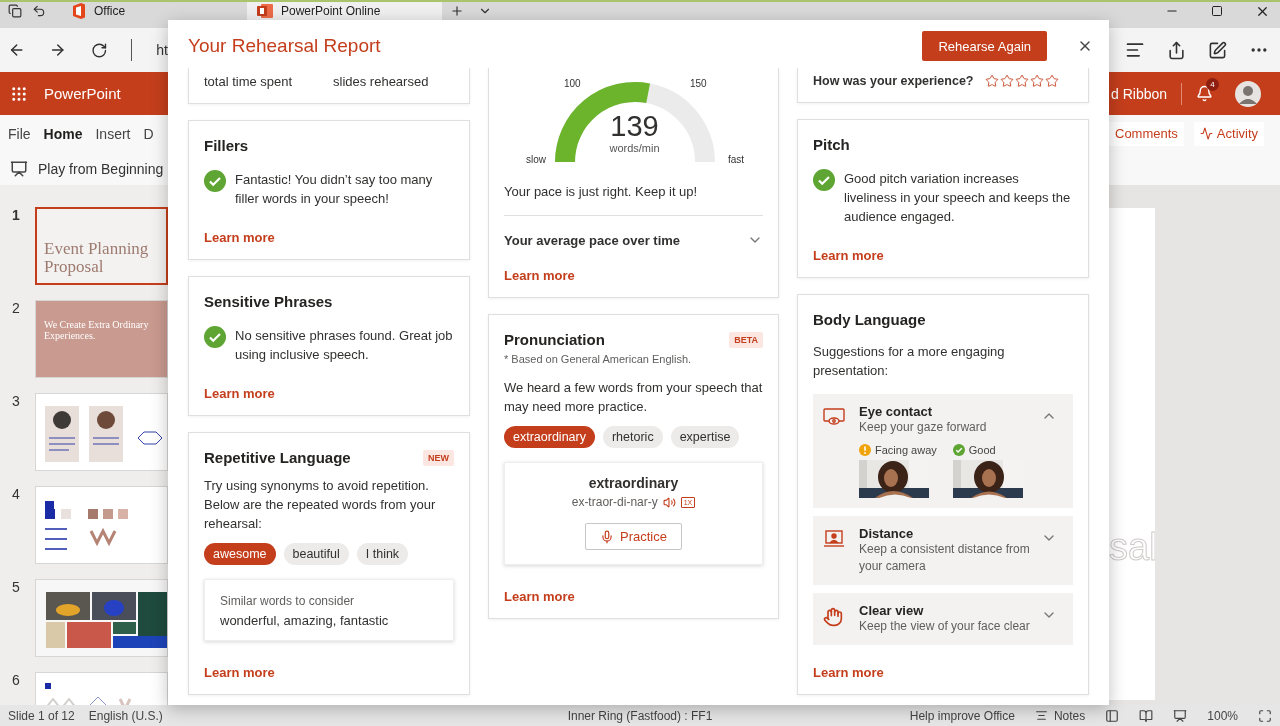 Image resolution: width=1280 pixels, height=726 pixels. Describe the element at coordinates (1229, 133) in the screenshot. I see `activity-button: Activity` at that location.